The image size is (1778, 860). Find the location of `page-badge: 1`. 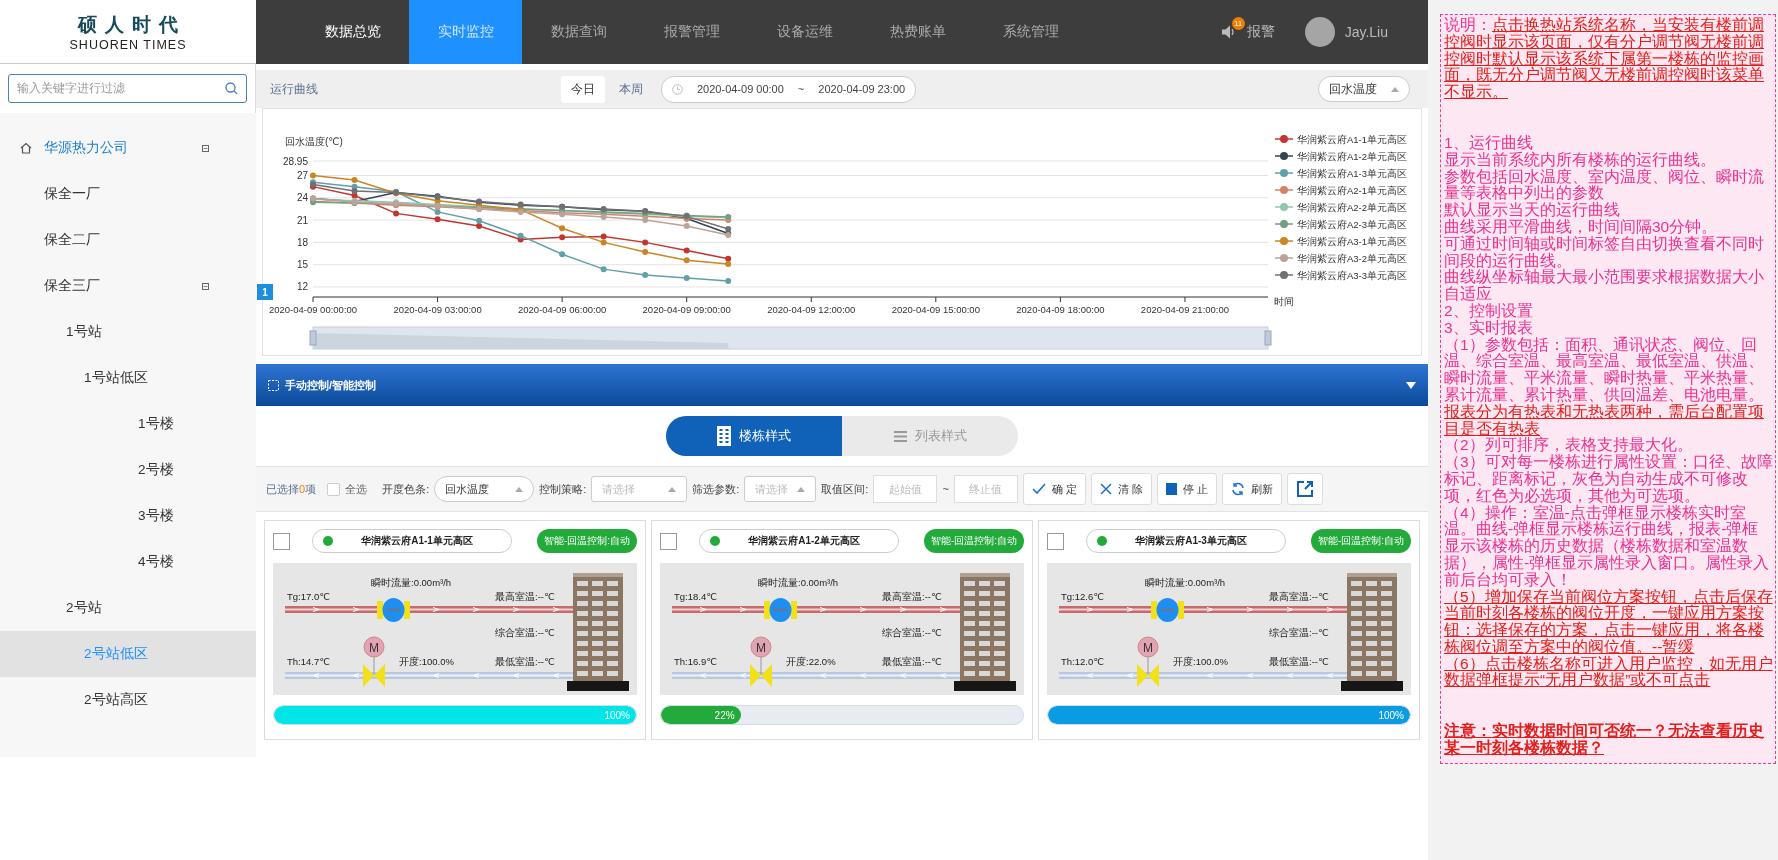

page-badge: 1 is located at coordinates (265, 292).